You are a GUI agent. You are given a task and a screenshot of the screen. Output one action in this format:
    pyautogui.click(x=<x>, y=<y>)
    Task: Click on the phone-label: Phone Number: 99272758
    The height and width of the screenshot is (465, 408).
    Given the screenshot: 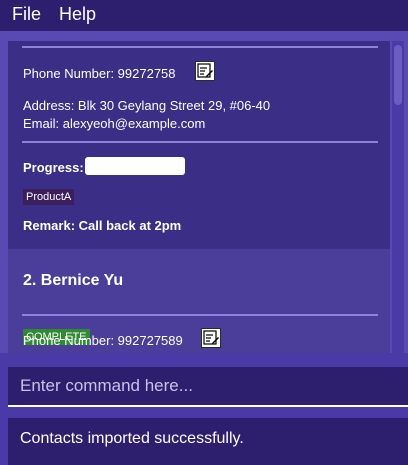 What is the action you would take?
    pyautogui.click(x=99, y=73)
    